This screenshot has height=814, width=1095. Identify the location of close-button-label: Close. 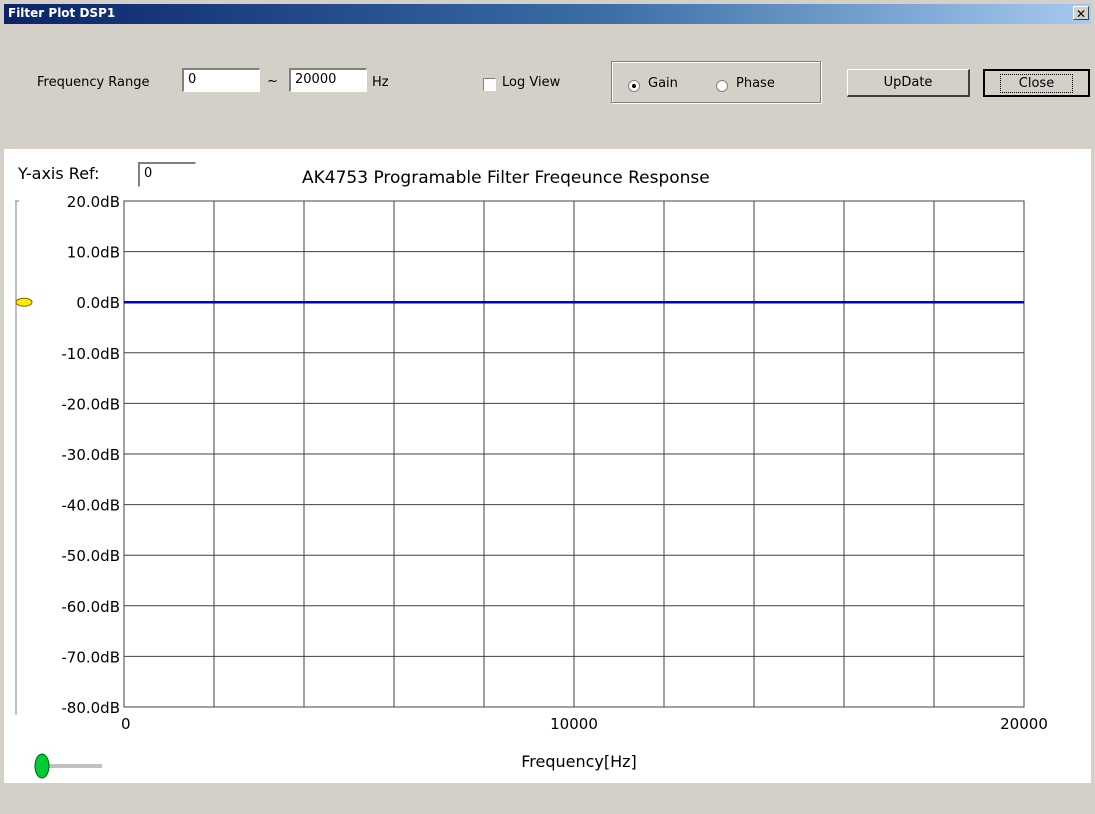
(1036, 83).